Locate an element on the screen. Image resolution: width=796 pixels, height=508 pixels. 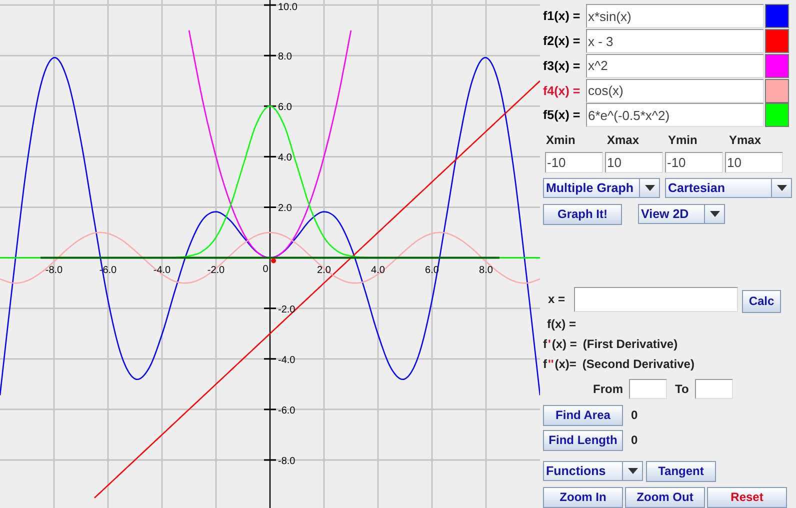
from-input is located at coordinates (648, 388).